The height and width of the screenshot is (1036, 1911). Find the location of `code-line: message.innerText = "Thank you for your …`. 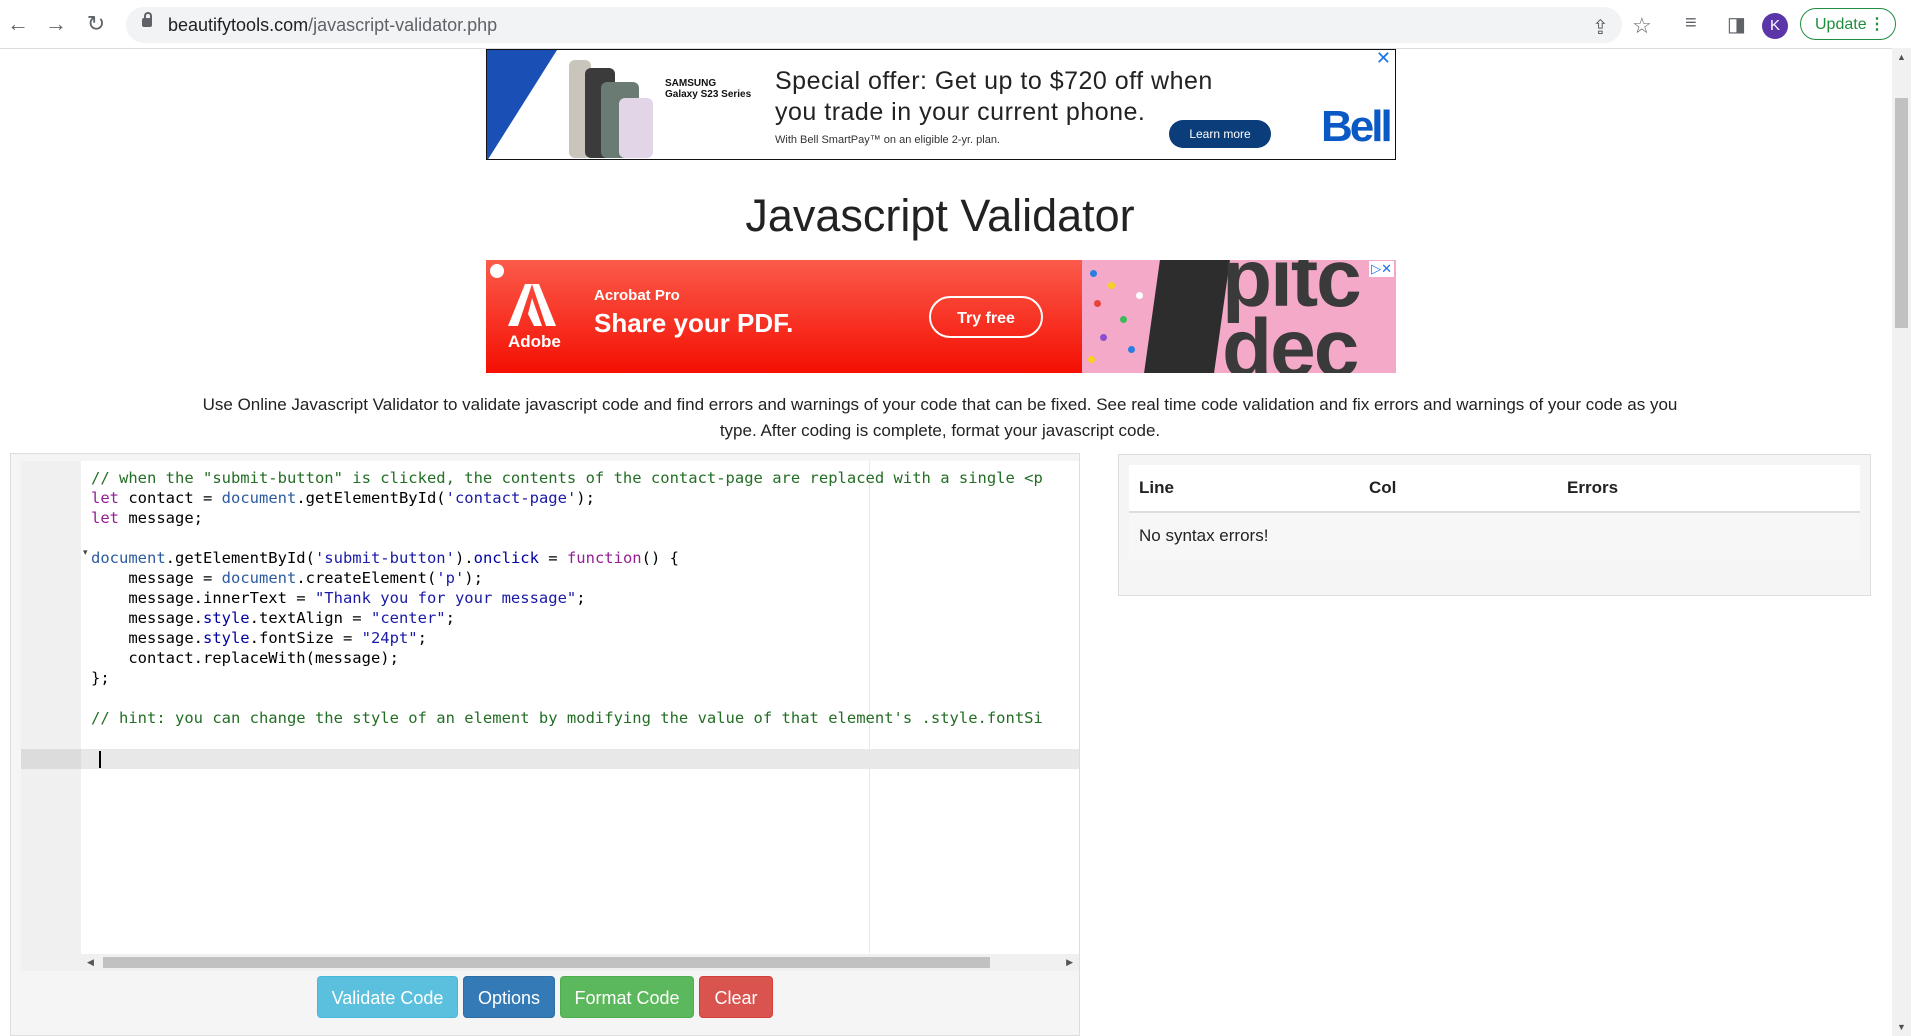

code-line: message.innerText = "Thank you for your … is located at coordinates (567, 598).